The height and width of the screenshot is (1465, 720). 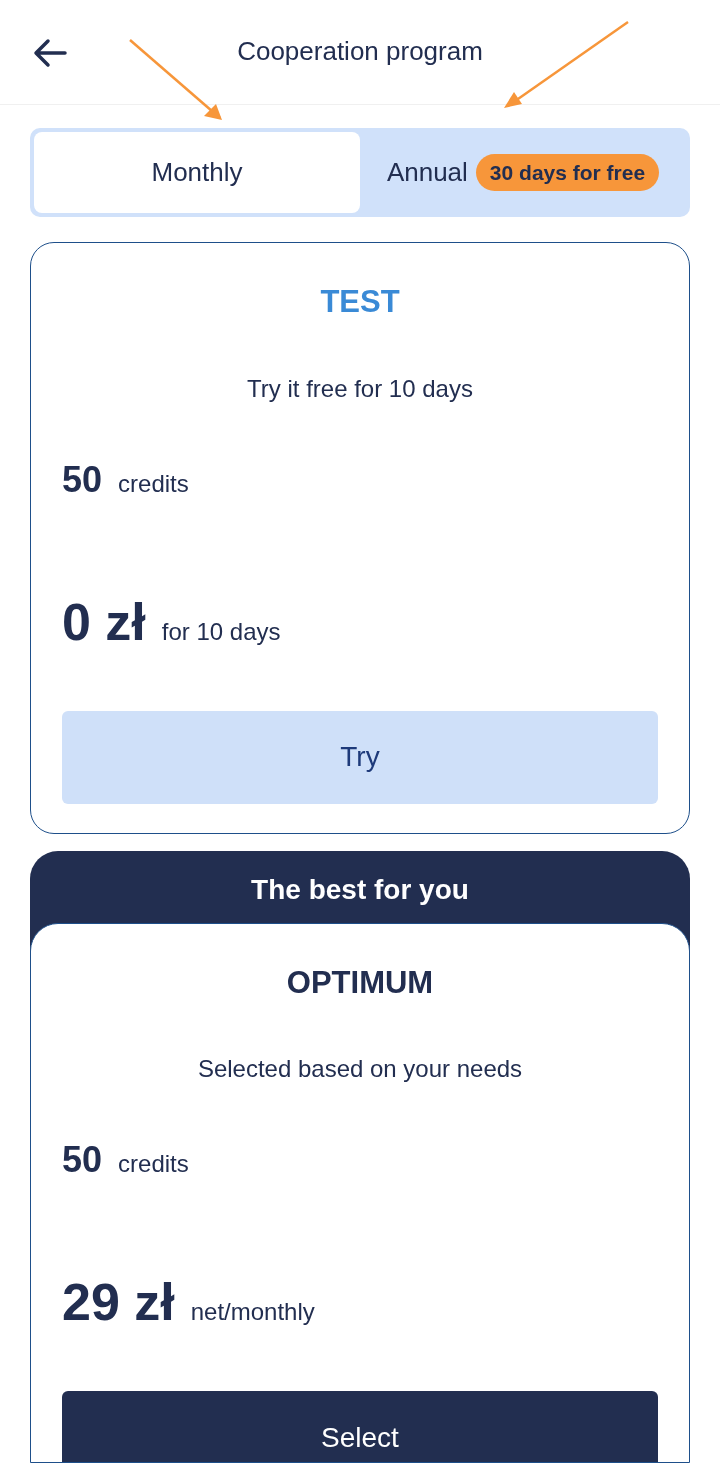 I want to click on plan-description: Selected based on your needs, so click(x=360, y=1069).